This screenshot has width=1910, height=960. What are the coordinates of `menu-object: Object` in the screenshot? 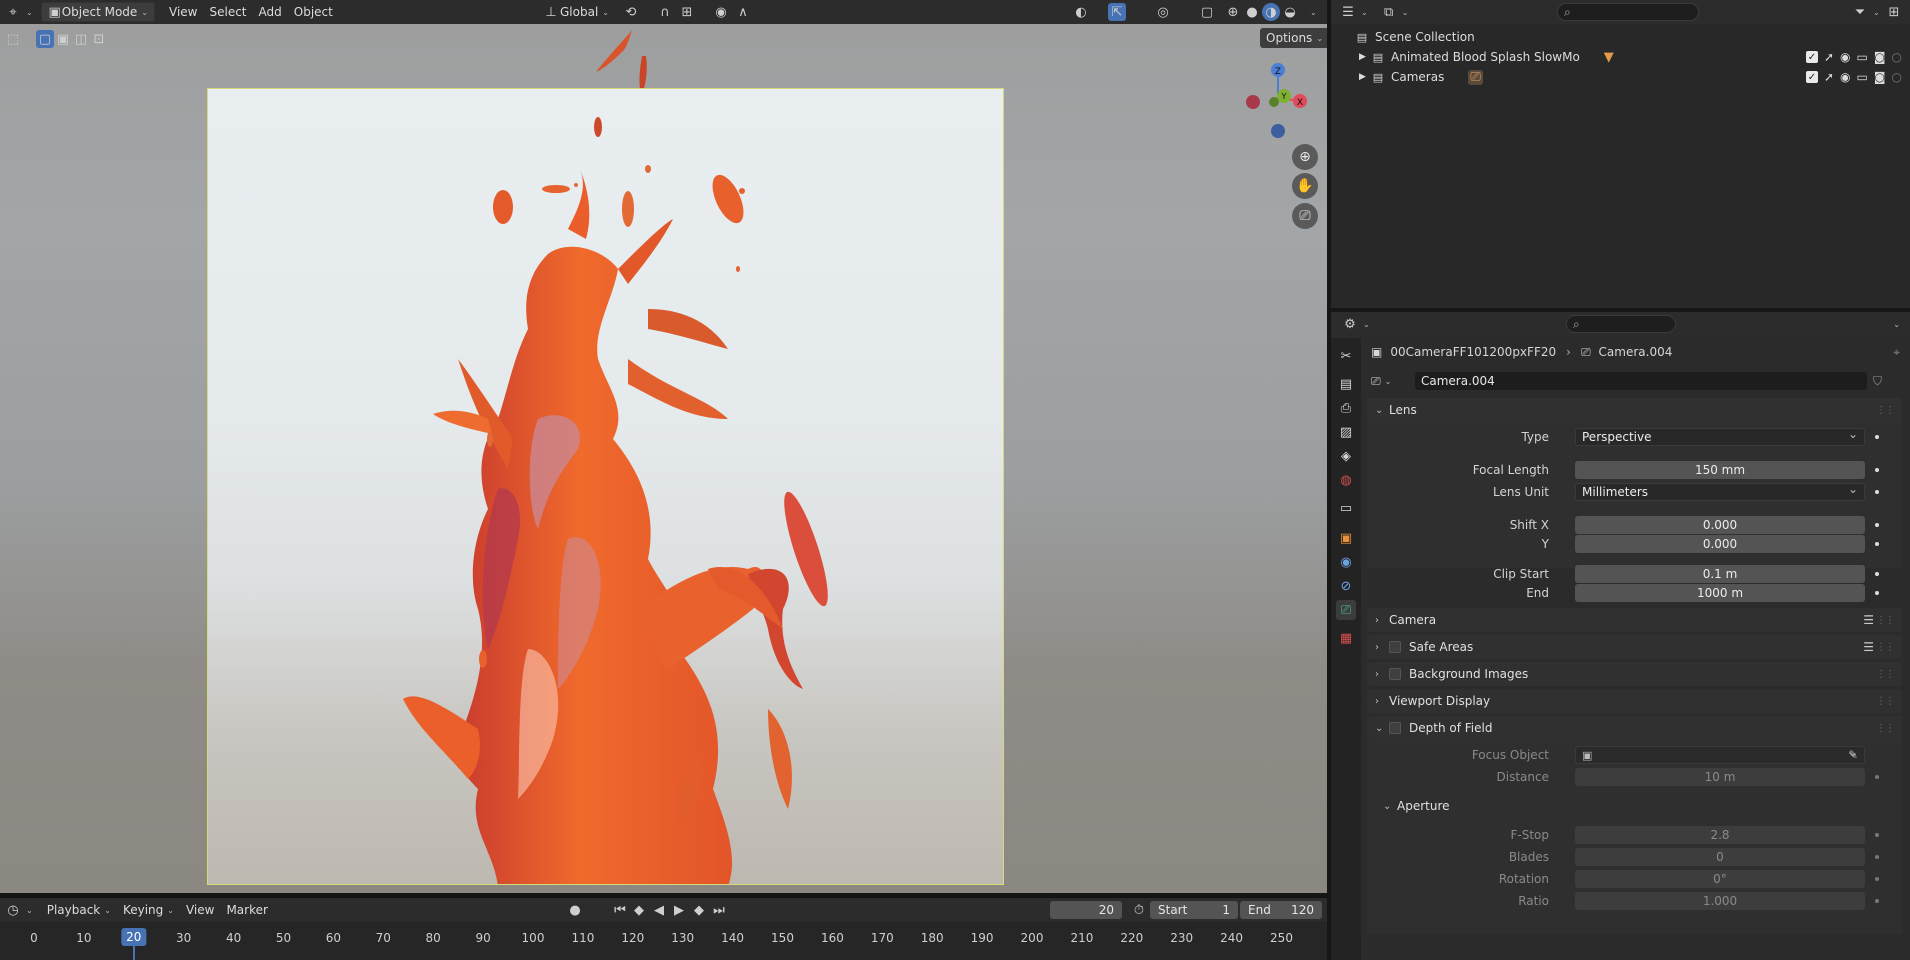 It's located at (313, 12).